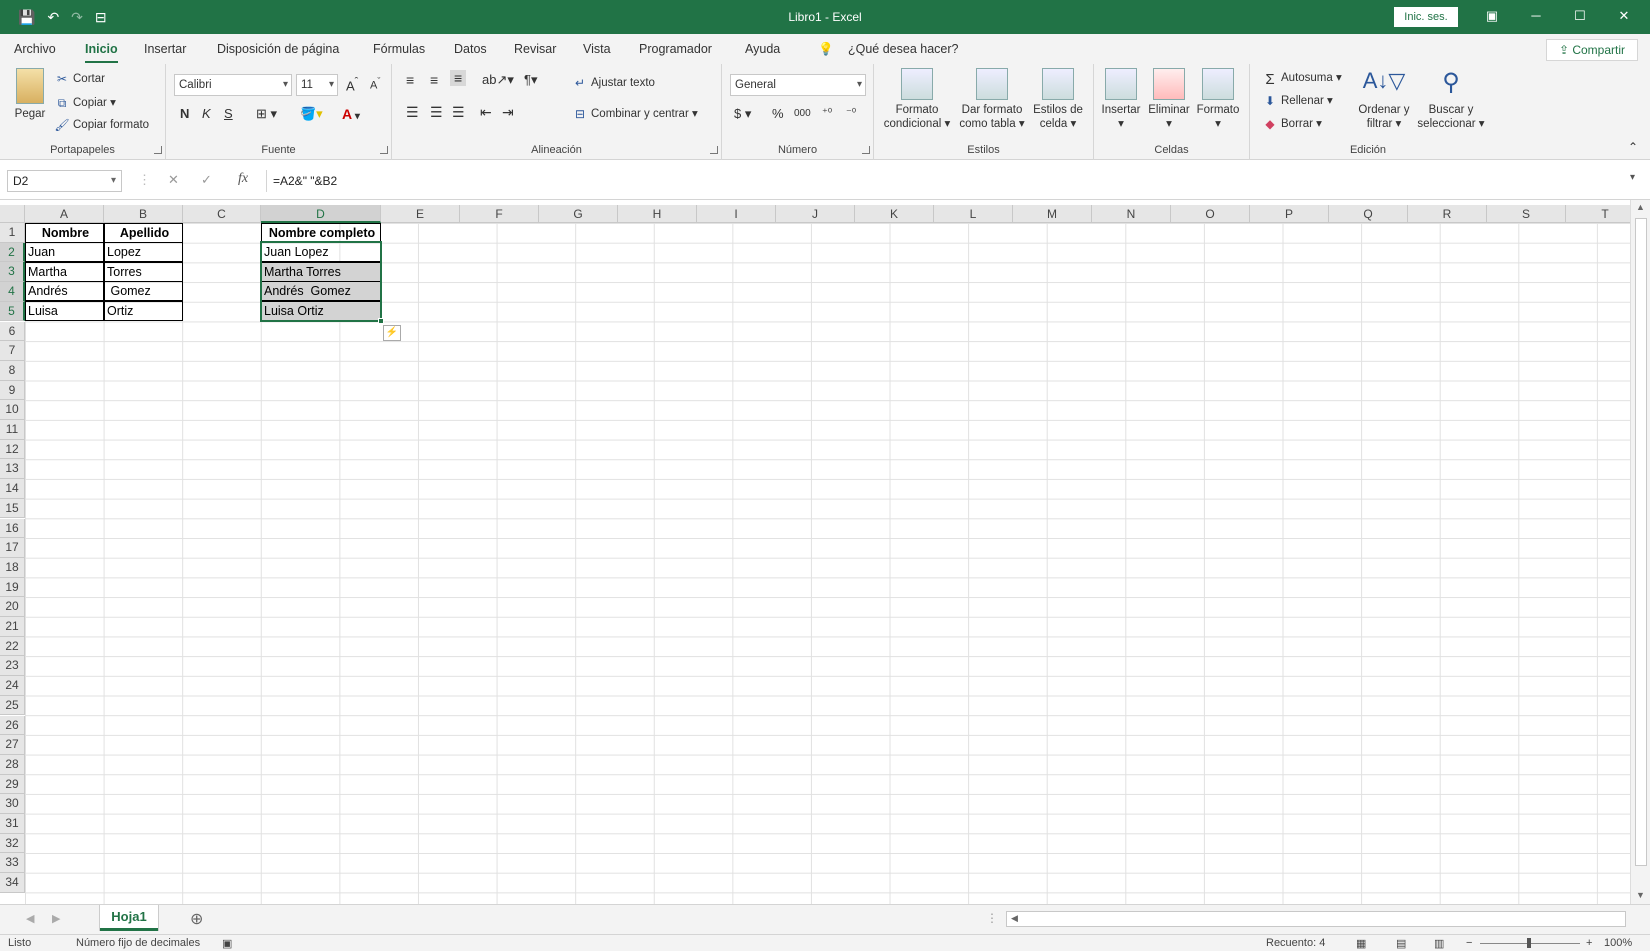  What do you see at coordinates (1641, 542) in the screenshot?
I see `vertical-scroll-thumb` at bounding box center [1641, 542].